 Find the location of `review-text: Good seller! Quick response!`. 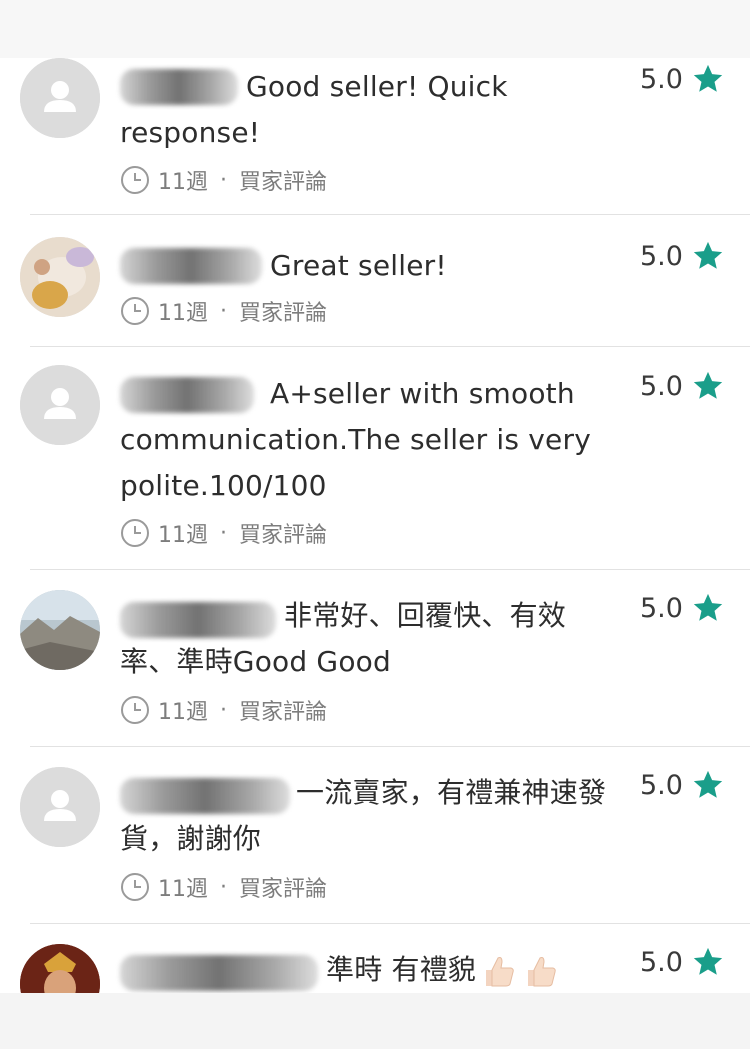

review-text: Good seller! Quick response! is located at coordinates (314, 109).